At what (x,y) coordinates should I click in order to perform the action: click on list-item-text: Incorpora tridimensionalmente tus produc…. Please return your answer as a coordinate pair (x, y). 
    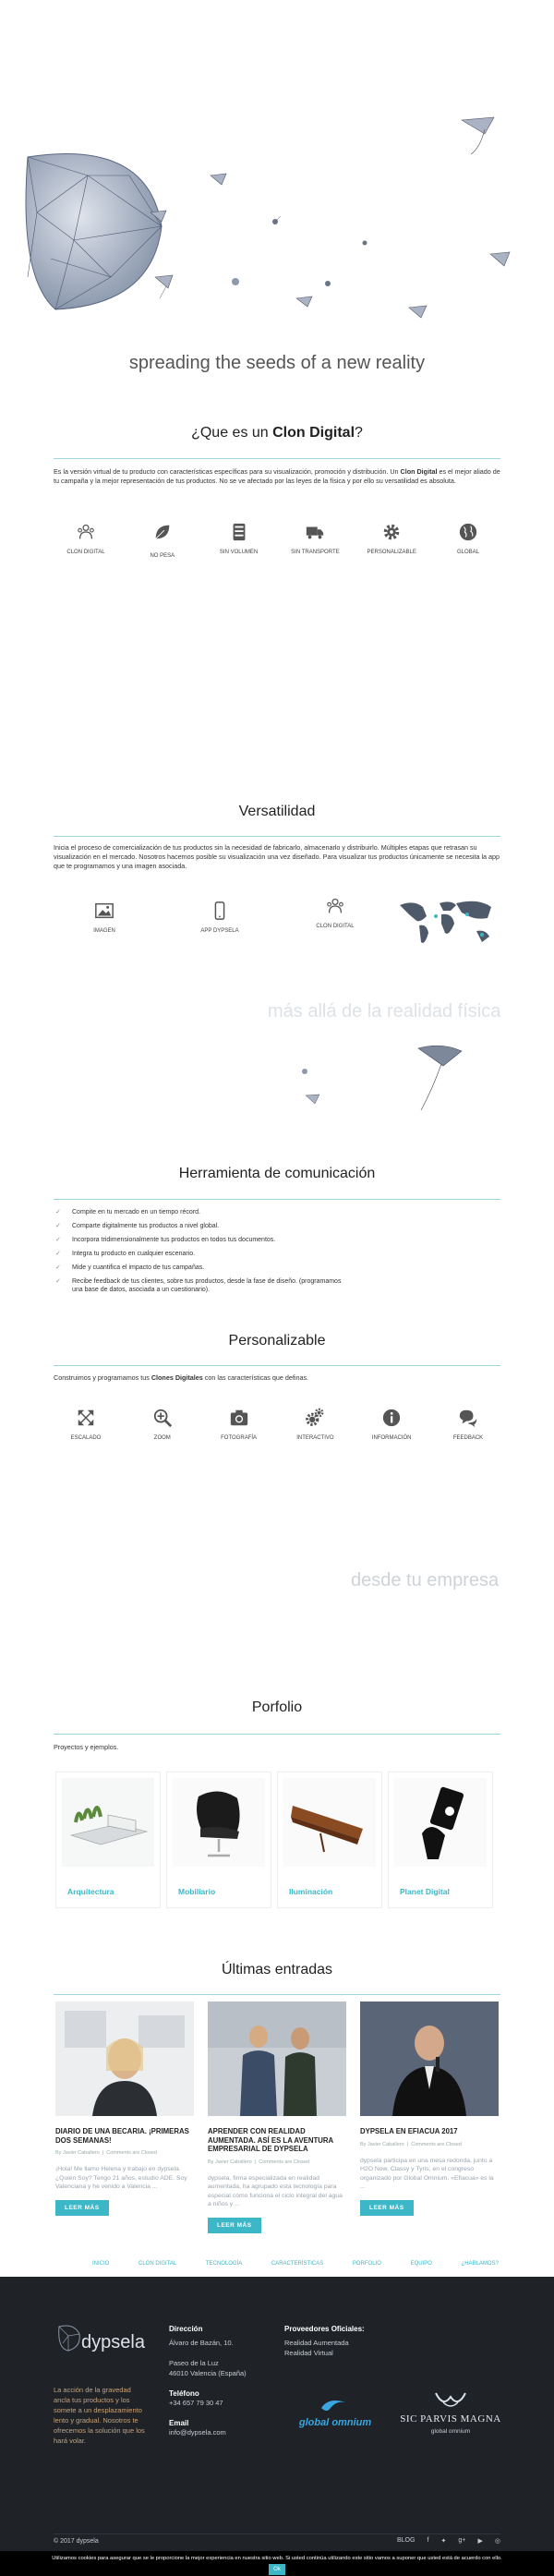
    Looking at the image, I should click on (174, 1240).